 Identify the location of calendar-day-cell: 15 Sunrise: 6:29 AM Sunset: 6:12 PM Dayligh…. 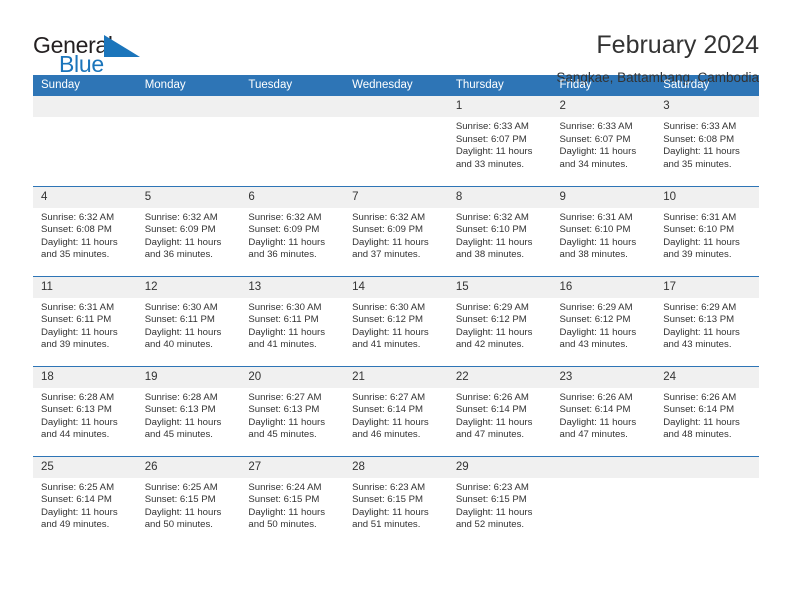
(499, 320).